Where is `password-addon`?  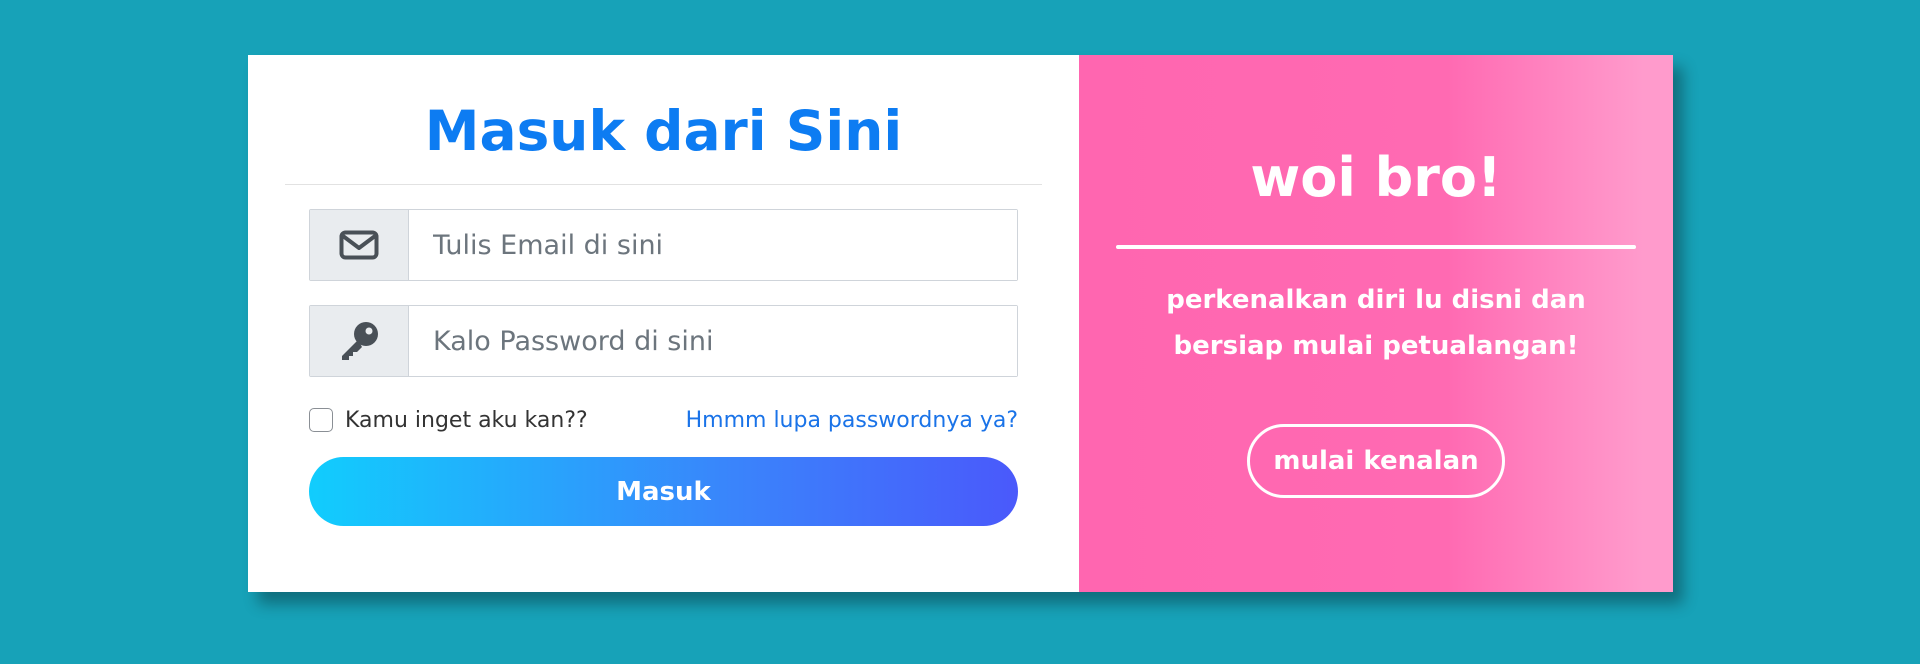 password-addon is located at coordinates (359, 341).